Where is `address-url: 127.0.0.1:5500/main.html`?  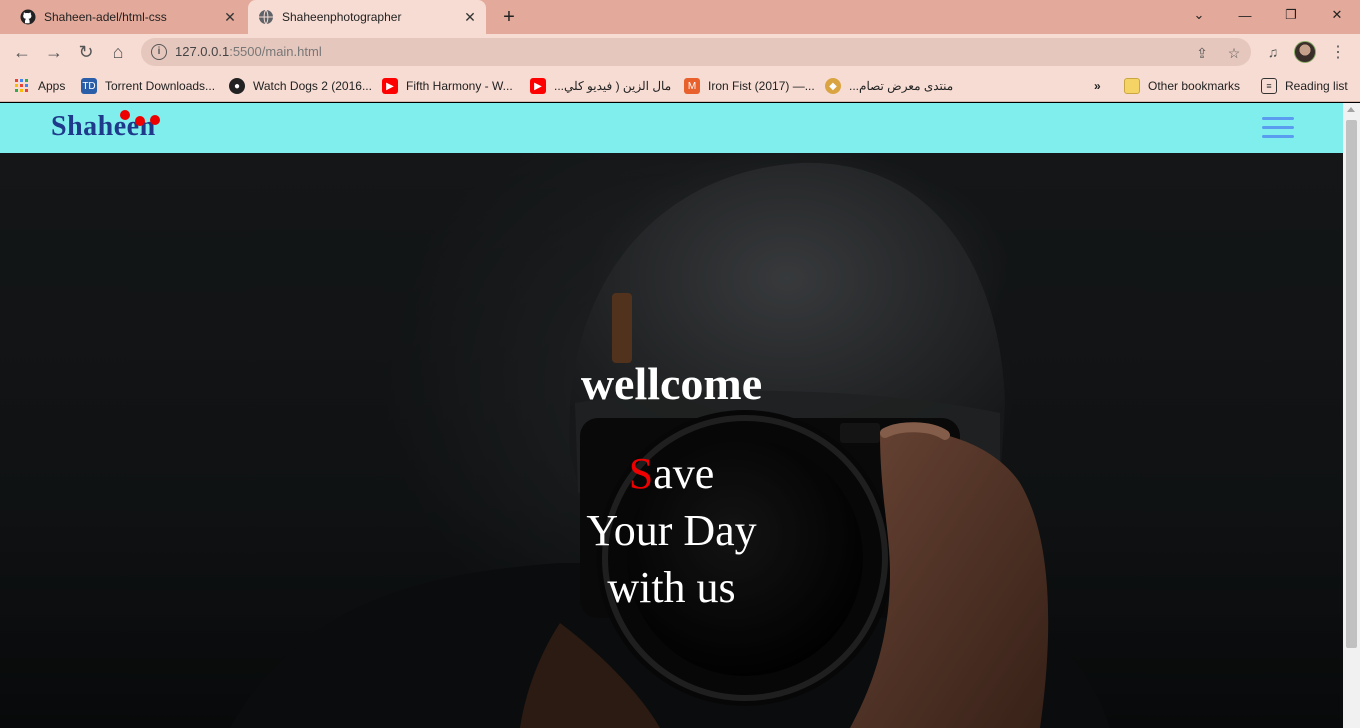 address-url: 127.0.0.1:5500/main.html is located at coordinates (248, 51).